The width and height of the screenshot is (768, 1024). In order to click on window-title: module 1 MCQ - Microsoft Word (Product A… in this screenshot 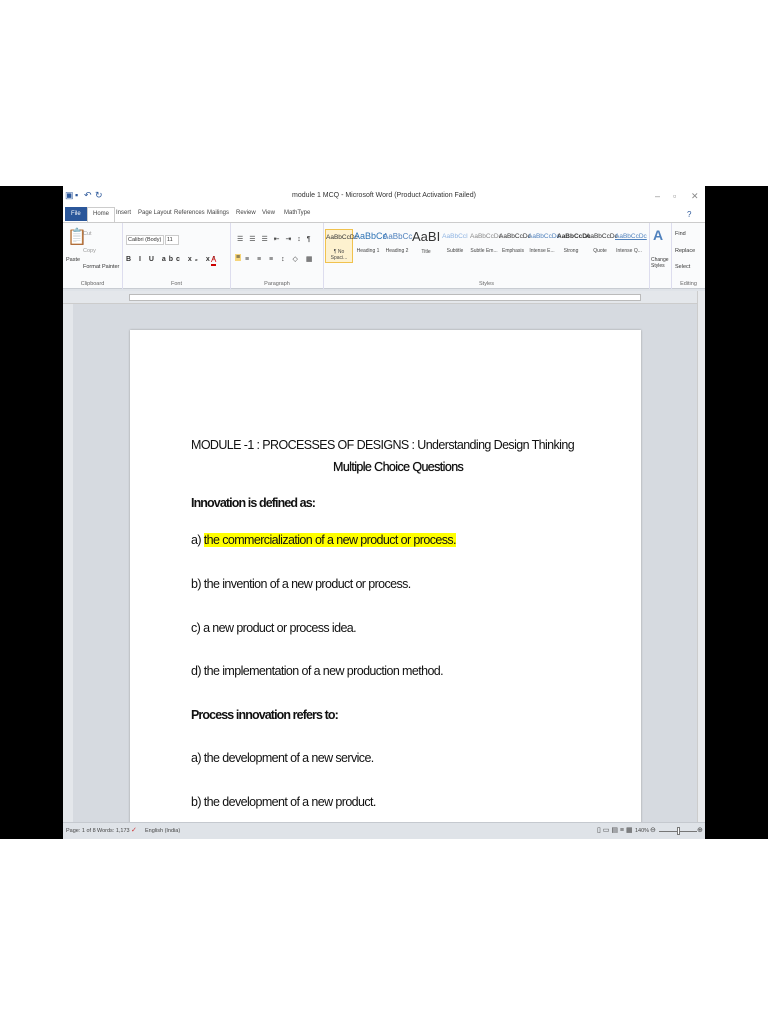, I will do `click(384, 195)`.